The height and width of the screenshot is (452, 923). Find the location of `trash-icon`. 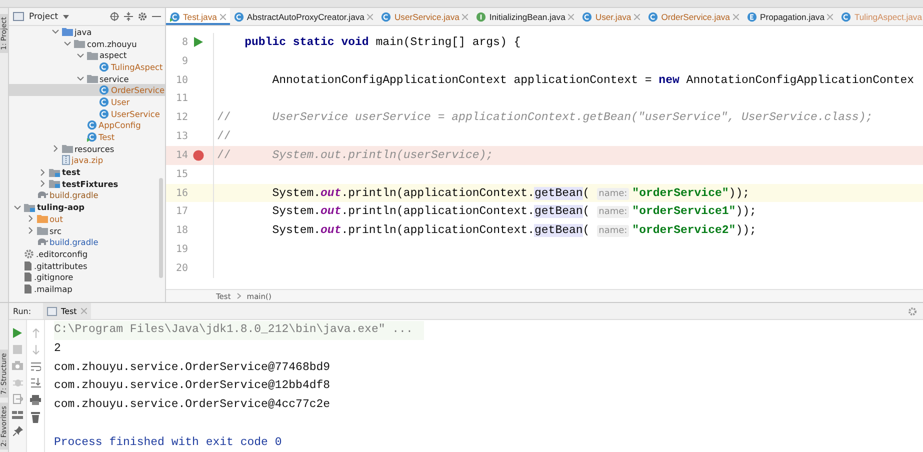

trash-icon is located at coordinates (35, 417).